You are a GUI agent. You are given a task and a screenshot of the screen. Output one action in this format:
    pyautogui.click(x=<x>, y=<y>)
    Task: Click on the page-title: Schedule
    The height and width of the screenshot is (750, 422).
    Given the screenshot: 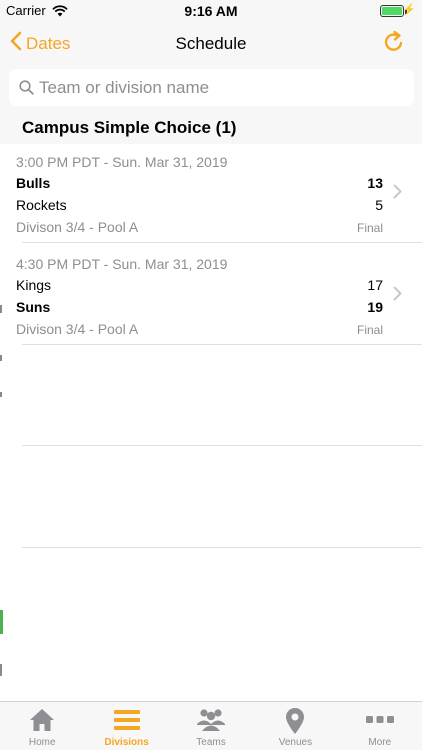 What is the action you would take?
    pyautogui.click(x=211, y=43)
    